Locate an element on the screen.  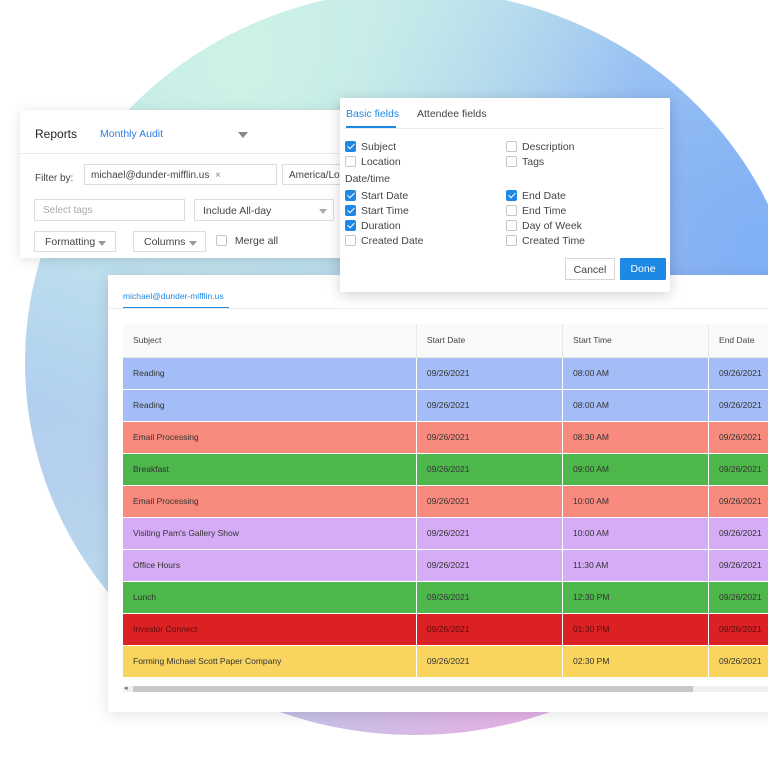
header-start-time: Start Time is located at coordinates (636, 341).